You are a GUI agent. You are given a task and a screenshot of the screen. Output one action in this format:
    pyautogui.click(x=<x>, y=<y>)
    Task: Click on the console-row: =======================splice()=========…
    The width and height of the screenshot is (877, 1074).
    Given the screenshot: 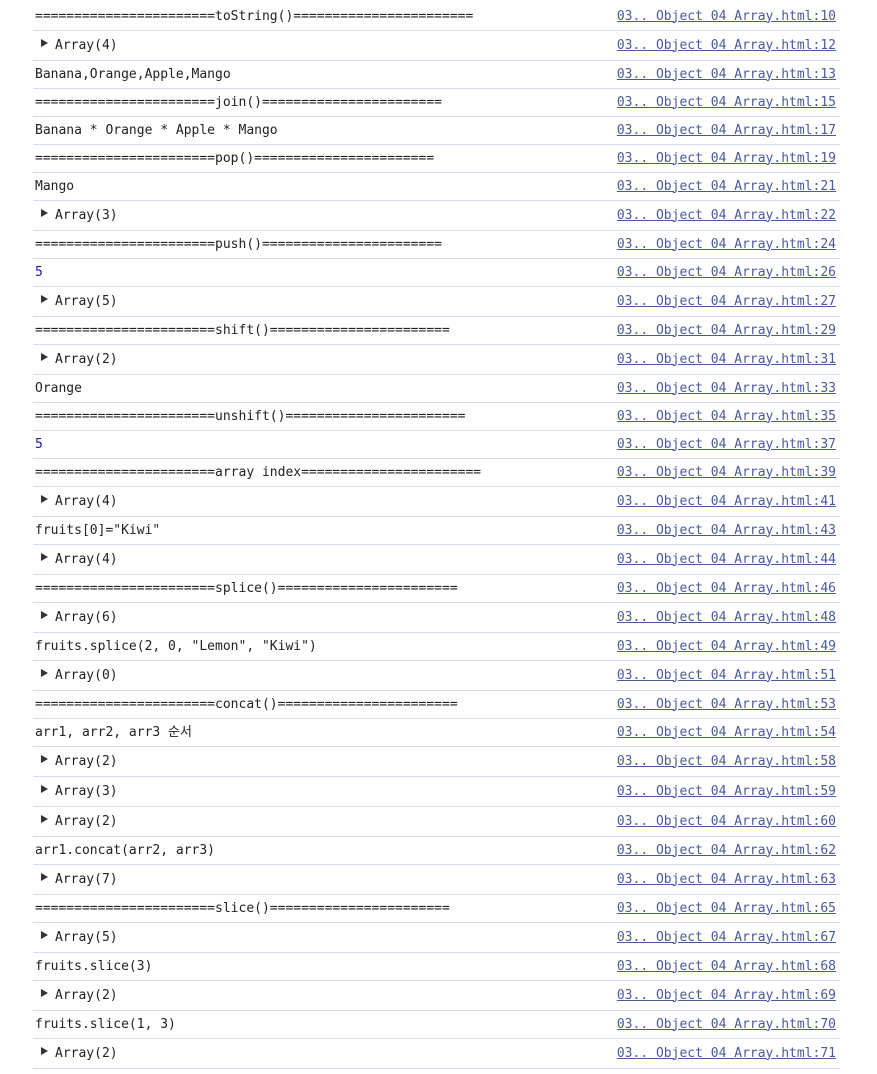 What is the action you would take?
    pyautogui.click(x=436, y=589)
    